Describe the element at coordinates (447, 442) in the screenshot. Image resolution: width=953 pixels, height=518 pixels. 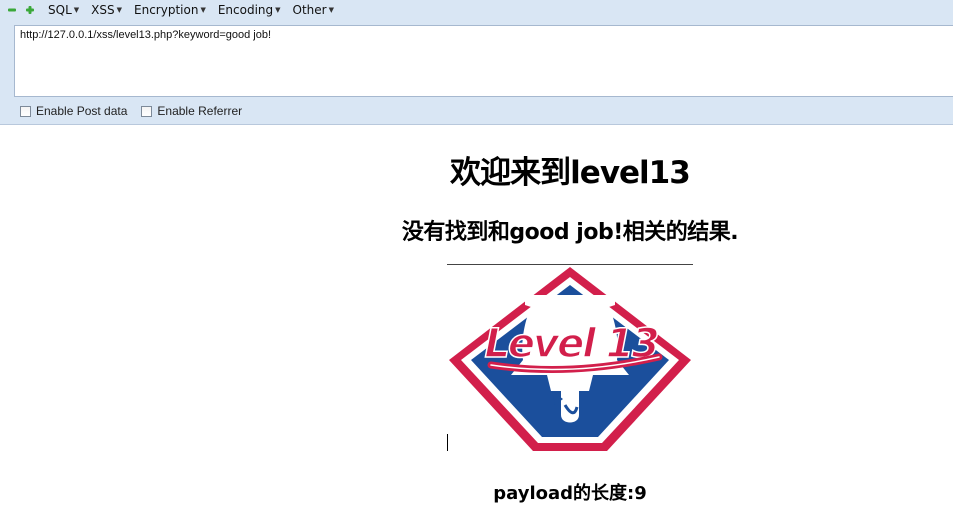
I see `text-cursor` at that location.